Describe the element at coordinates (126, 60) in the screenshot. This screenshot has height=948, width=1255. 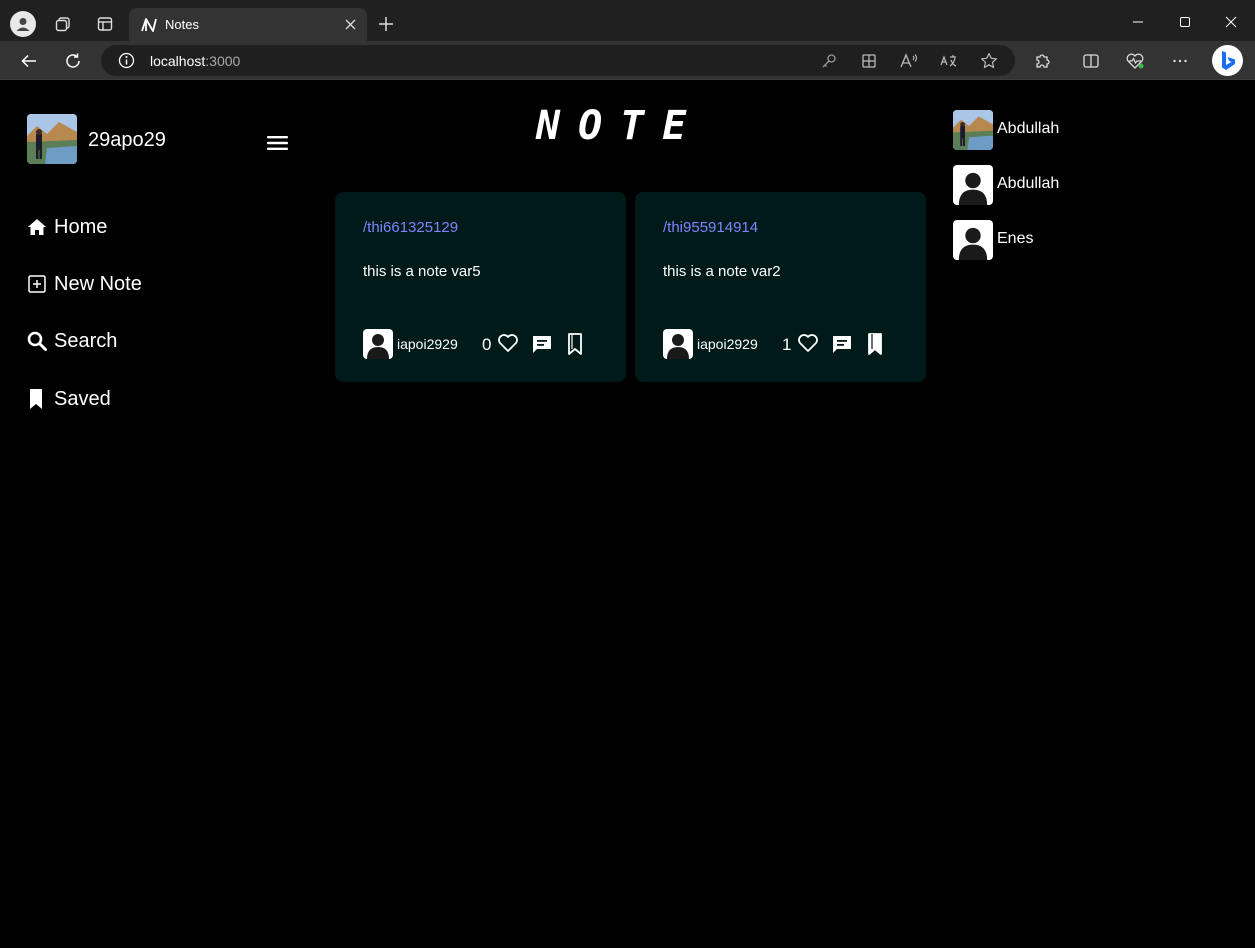
I see `info-icon` at that location.